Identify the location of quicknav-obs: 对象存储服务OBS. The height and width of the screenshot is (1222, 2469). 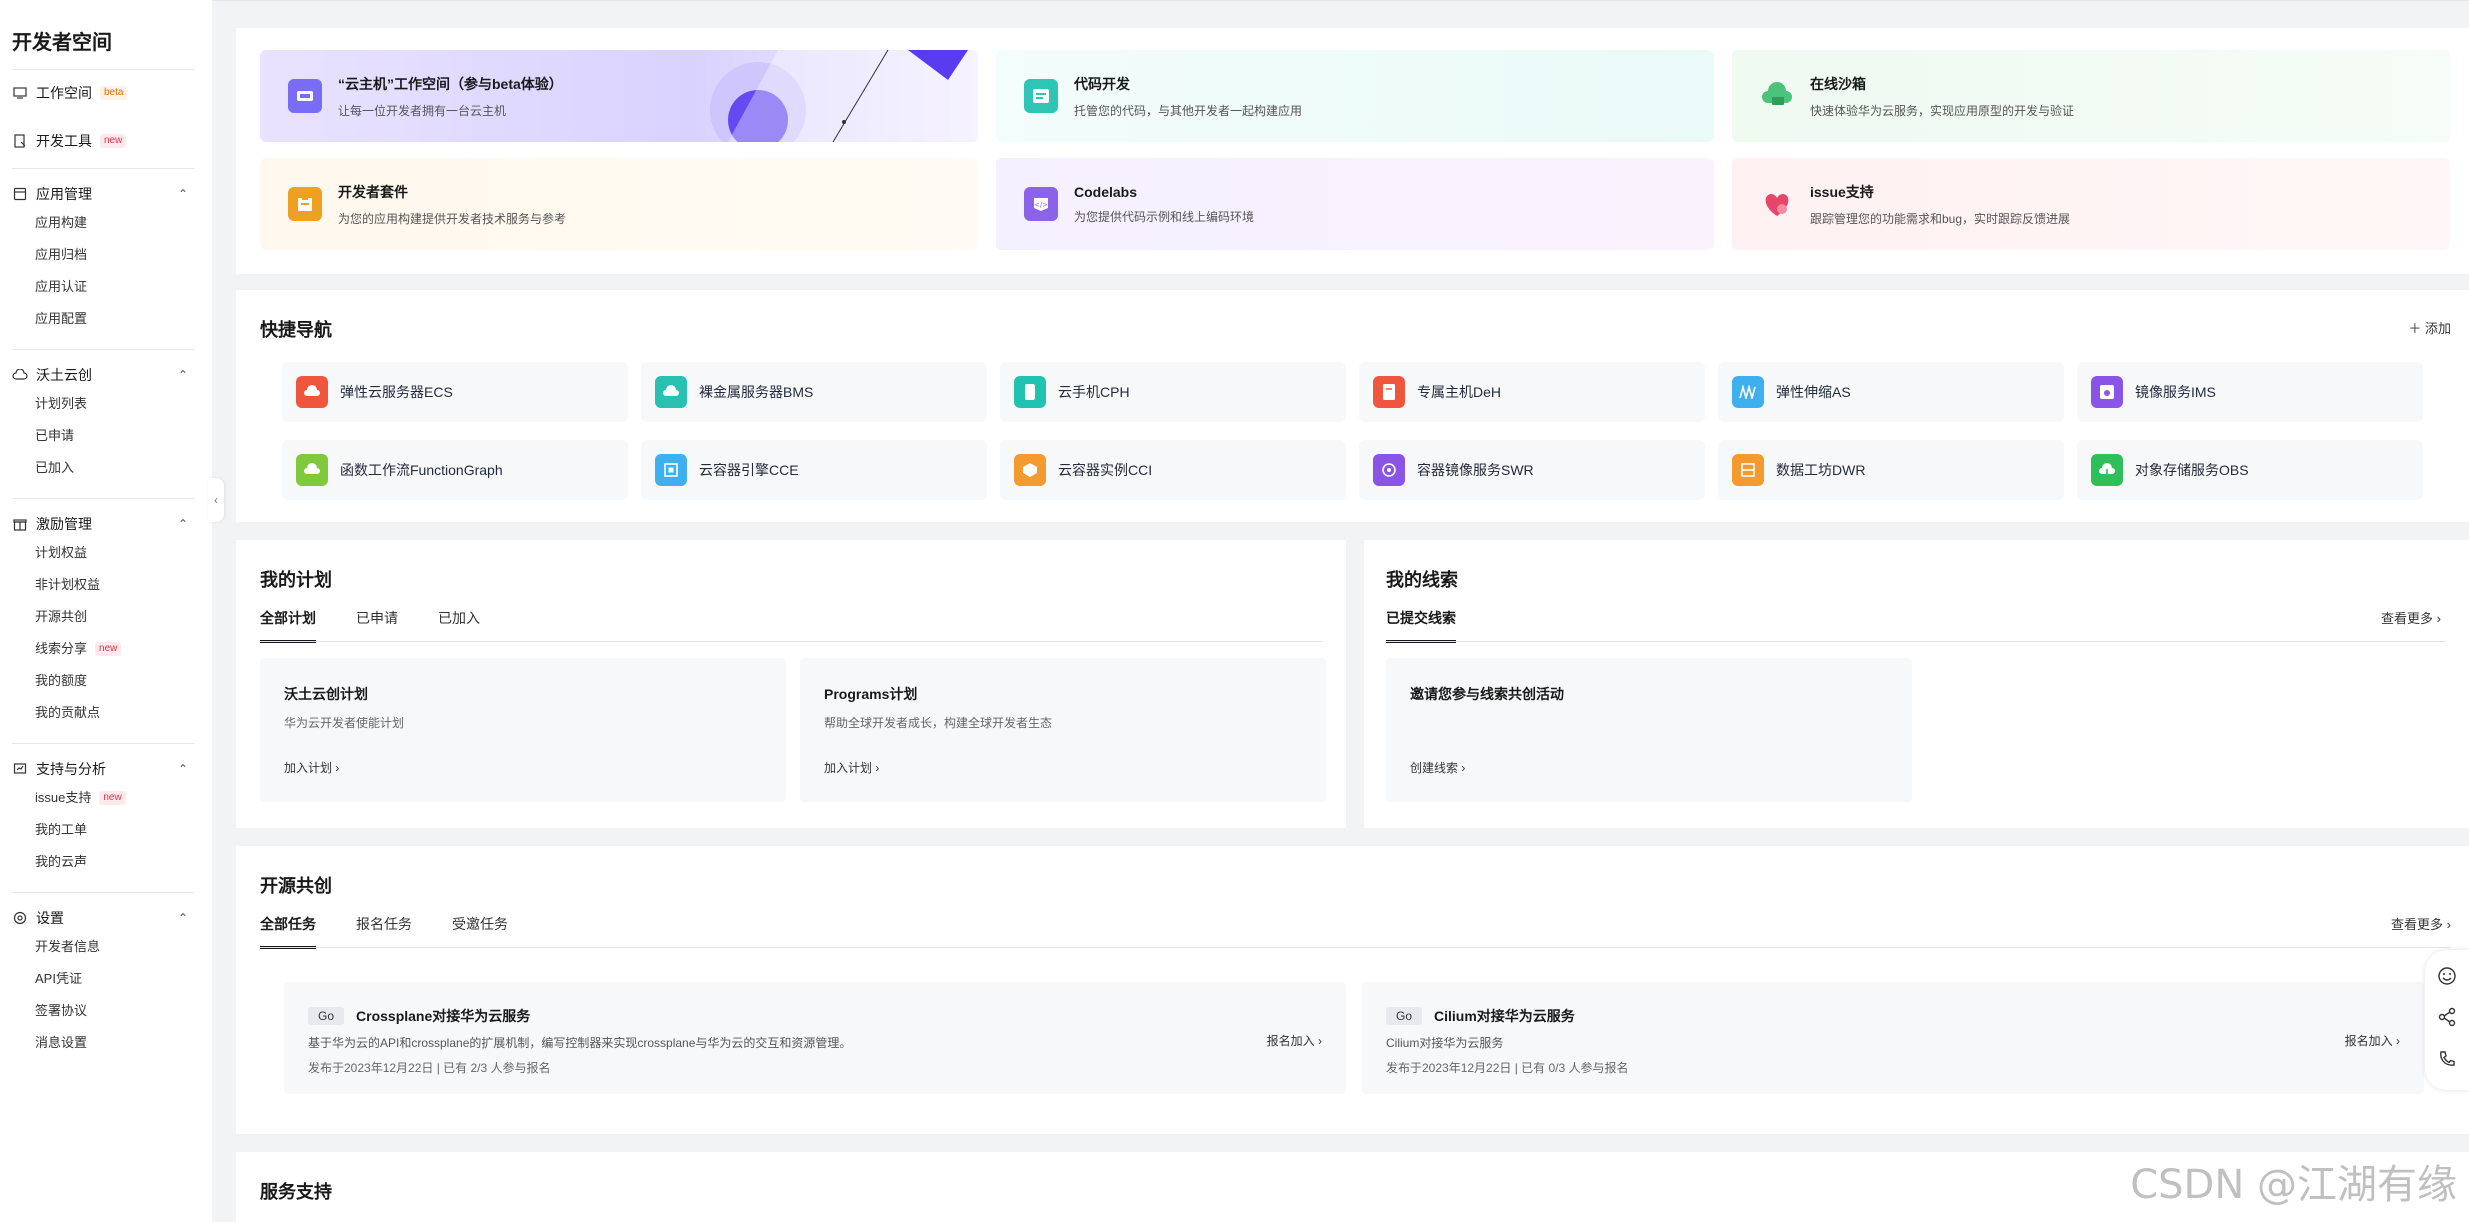
(2250, 470).